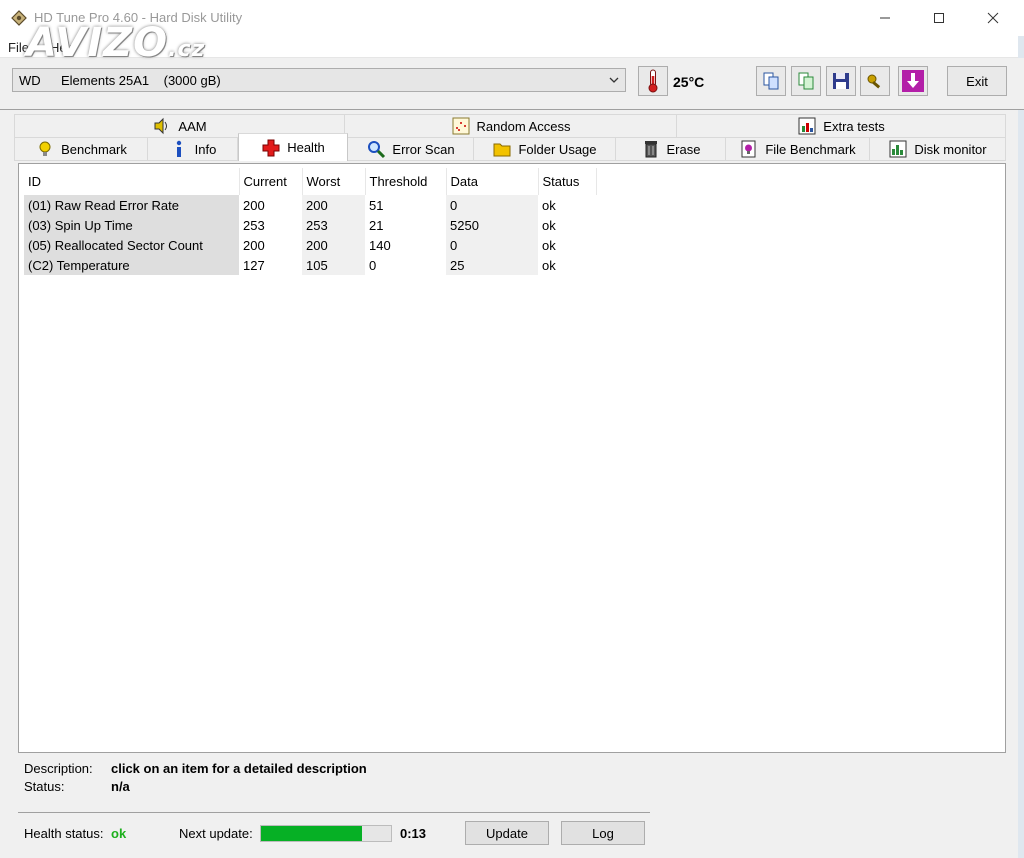 Image resolution: width=1024 pixels, height=858 pixels. What do you see at coordinates (492, 181) in the screenshot?
I see `column-header-data: Data` at bounding box center [492, 181].